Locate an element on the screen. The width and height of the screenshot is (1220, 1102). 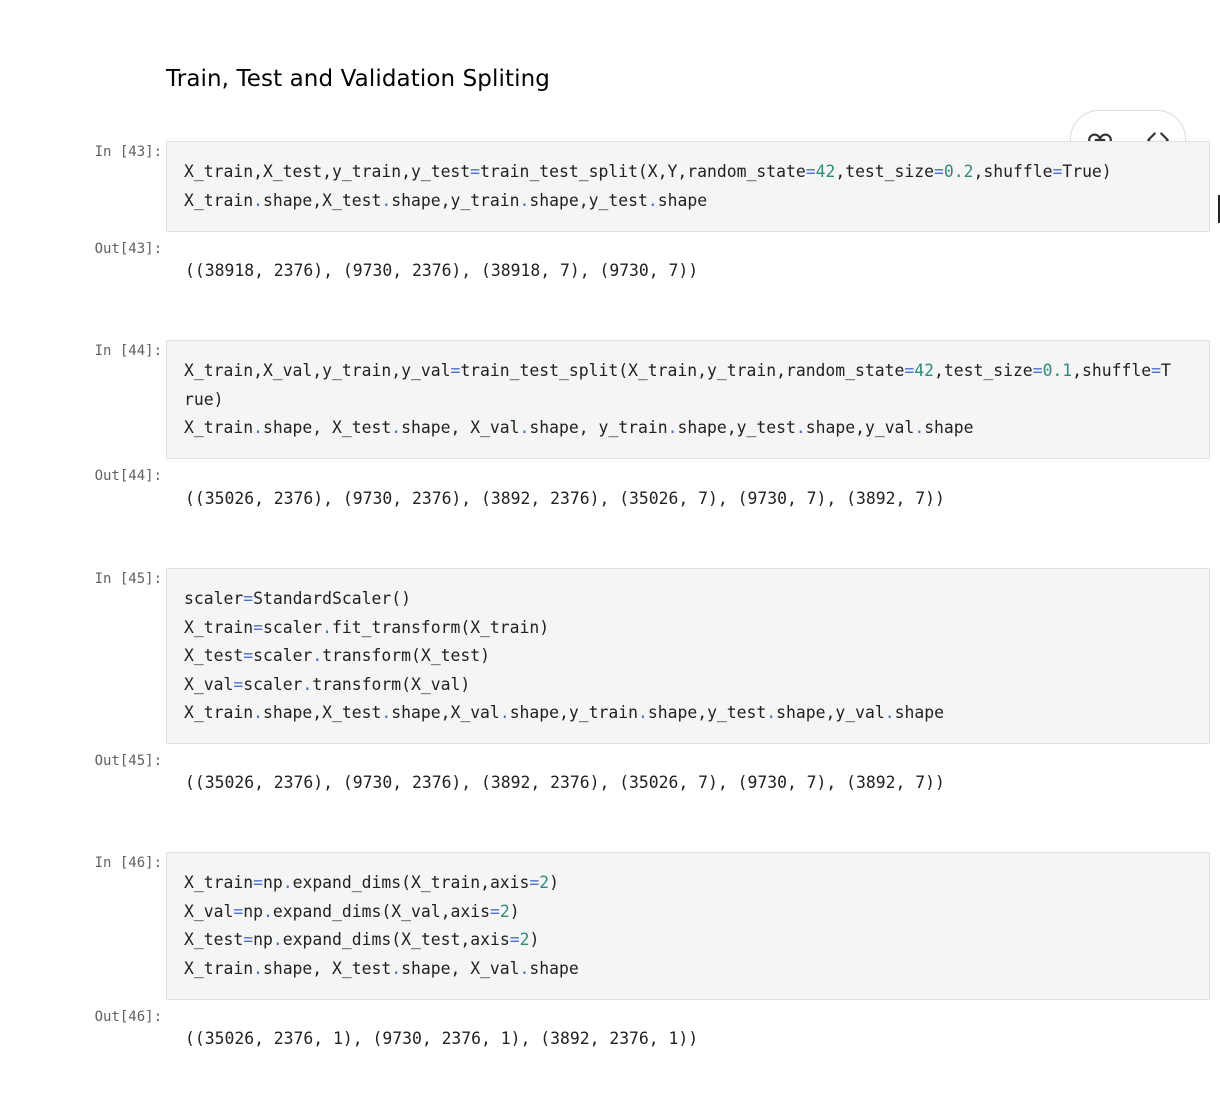
out-prompt: Out[45]: is located at coordinates (128, 761).